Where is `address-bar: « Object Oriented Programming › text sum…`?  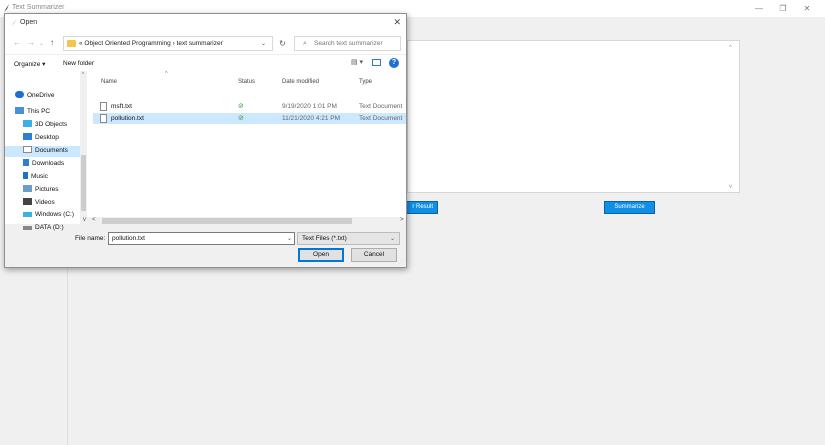
address-bar: « Object Oriented Programming › text sum… is located at coordinates (168, 43).